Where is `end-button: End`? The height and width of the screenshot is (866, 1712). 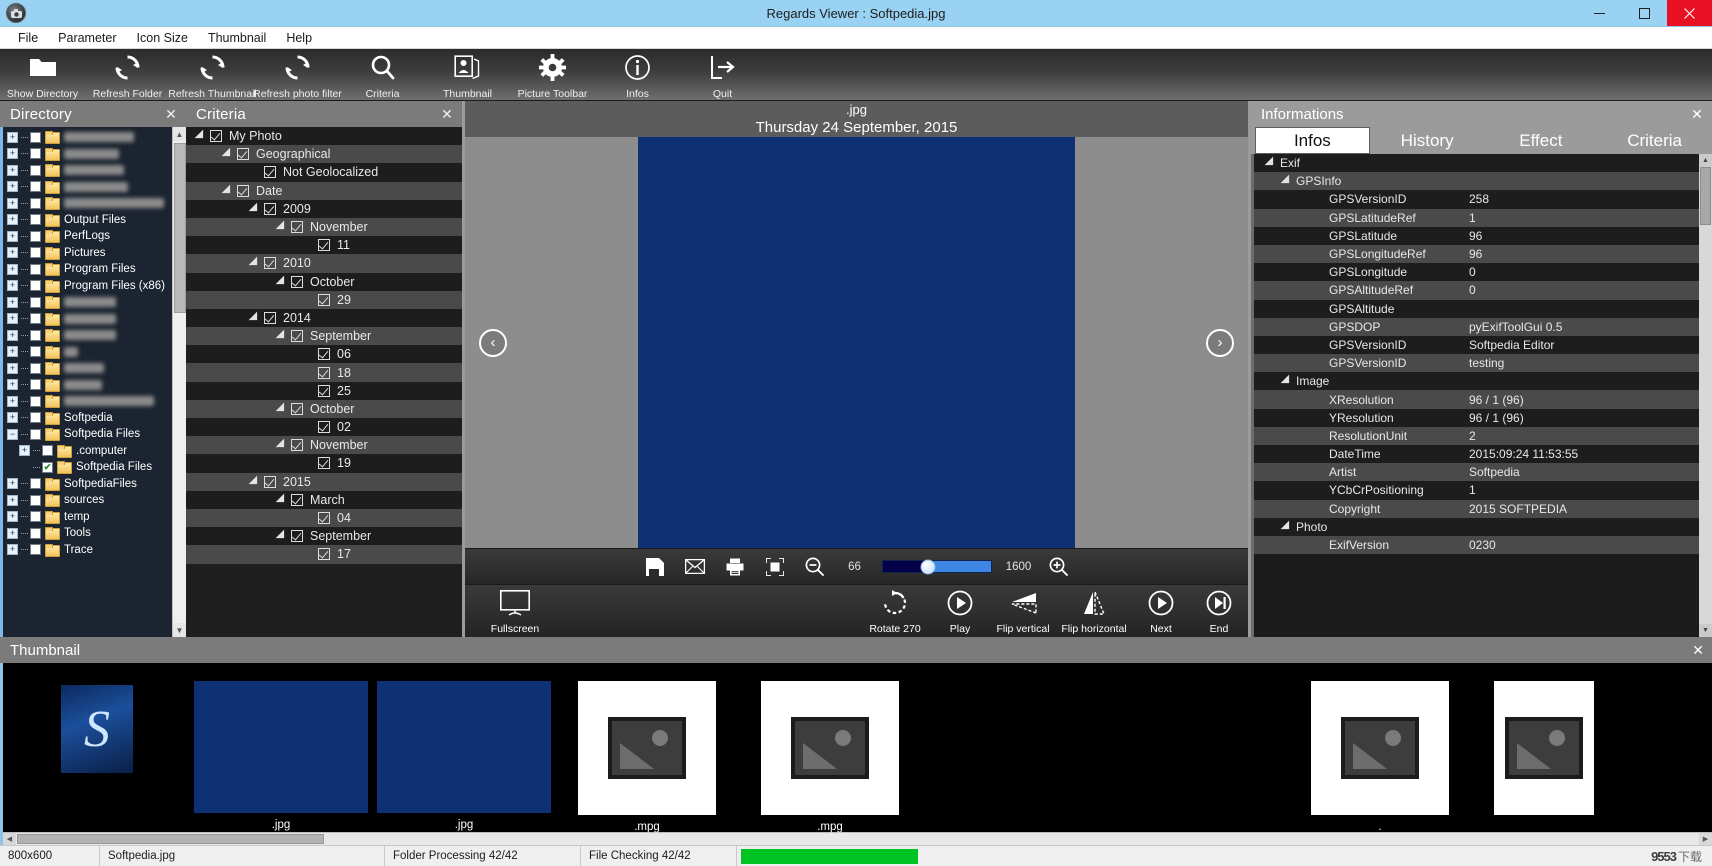 end-button: End is located at coordinates (1219, 611).